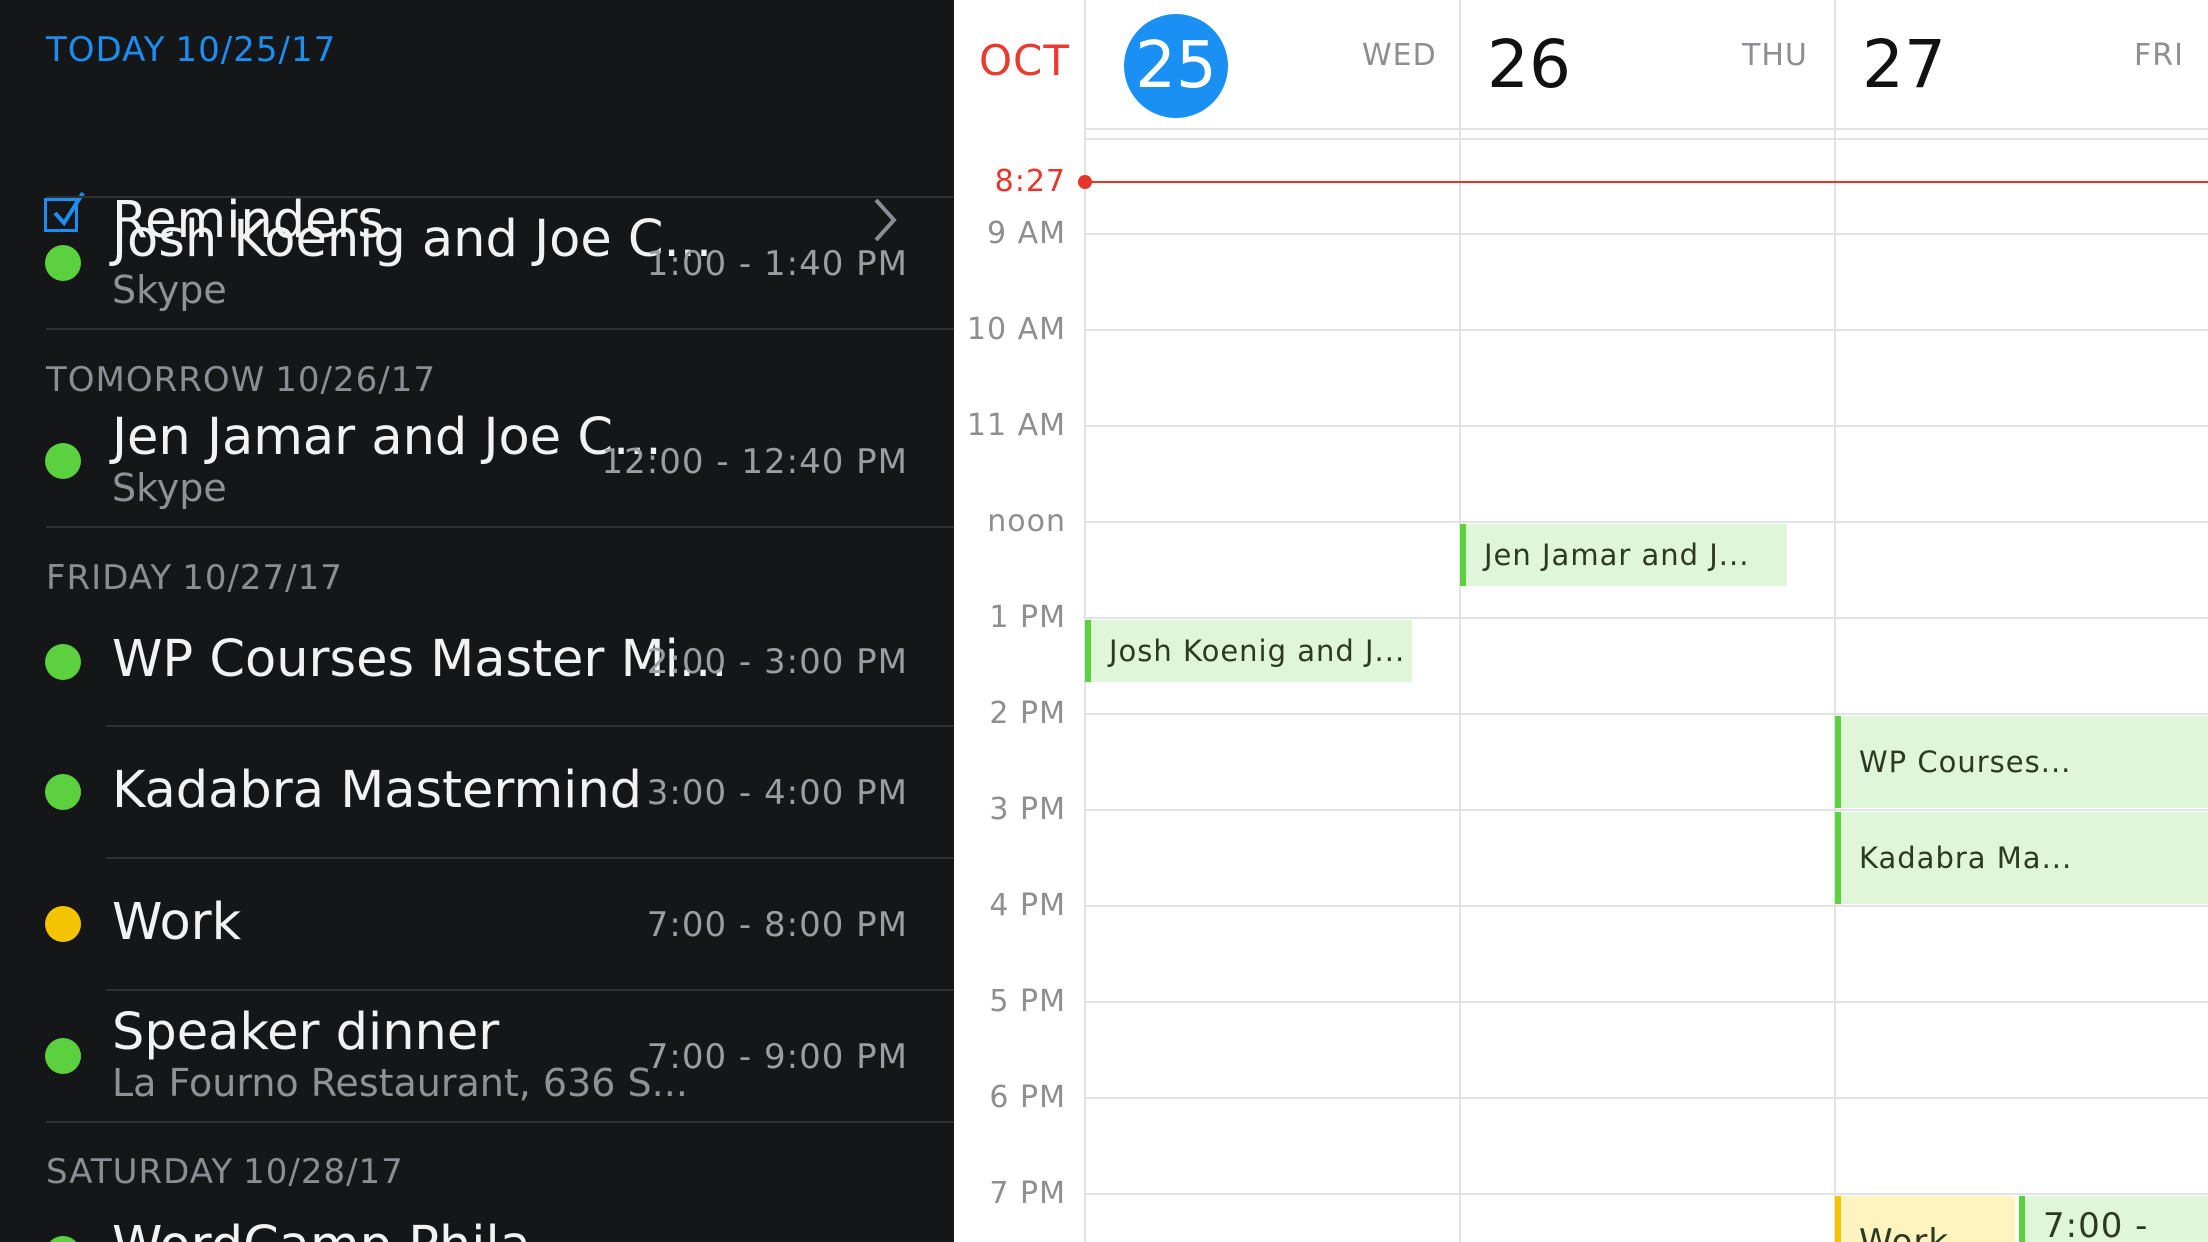 Image resolution: width=2208 pixels, height=1242 pixels. What do you see at coordinates (1030, 181) in the screenshot?
I see `current-time-label: 8:27` at bounding box center [1030, 181].